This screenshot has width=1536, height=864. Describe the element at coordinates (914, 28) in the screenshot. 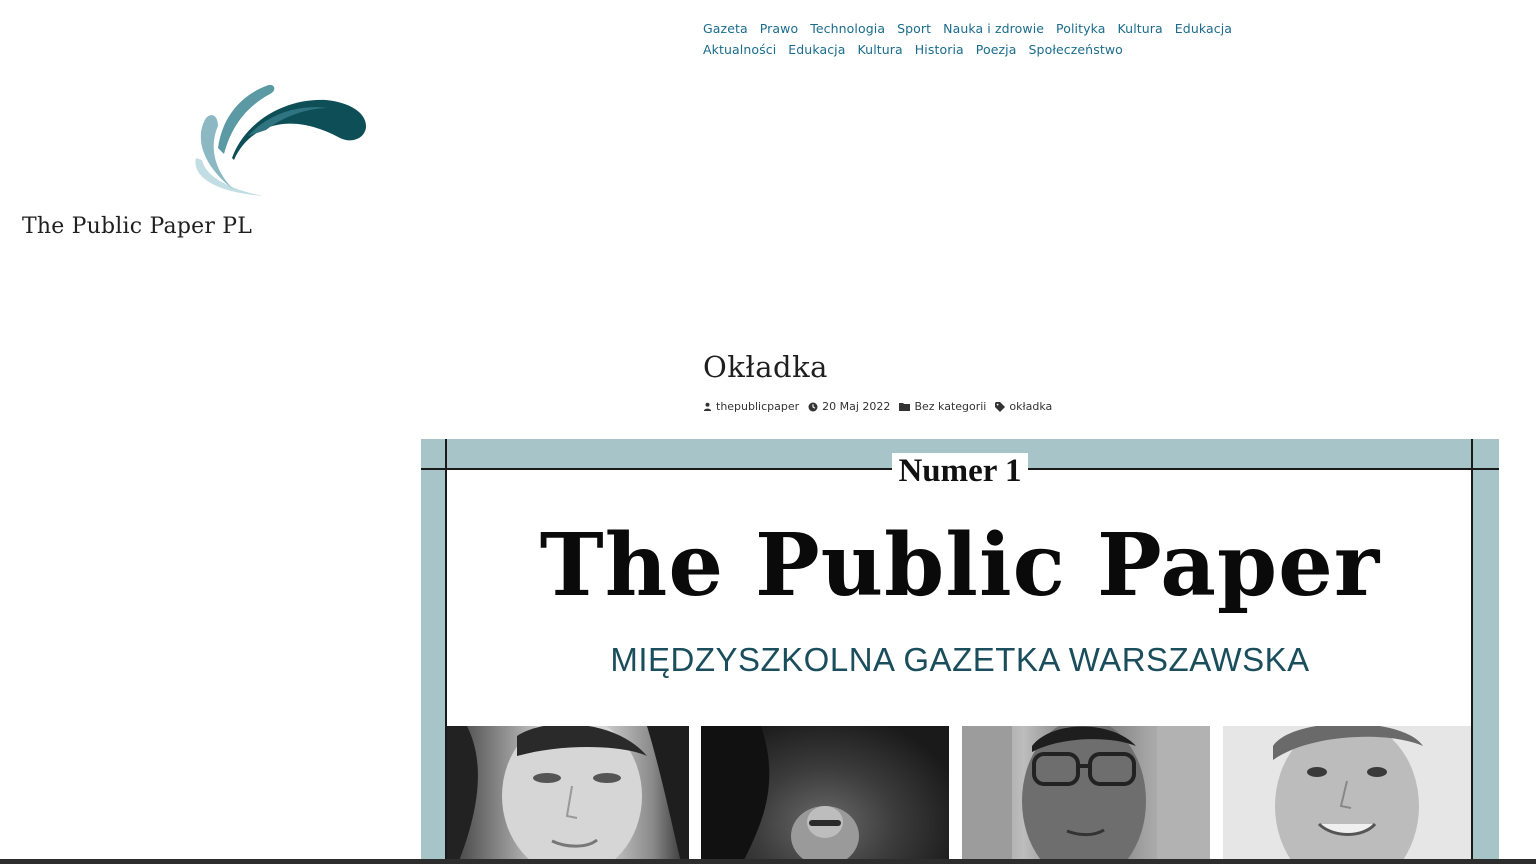

I see `nav-link-sport: Sport` at that location.